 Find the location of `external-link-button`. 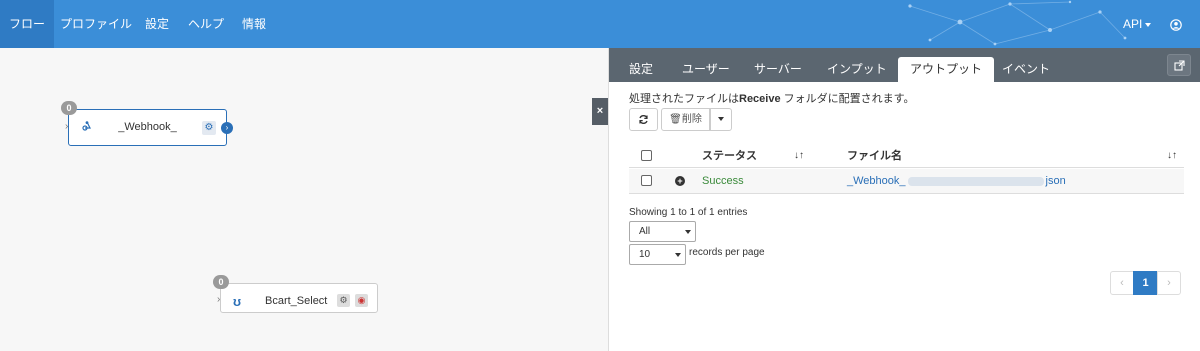

external-link-button is located at coordinates (1179, 65).